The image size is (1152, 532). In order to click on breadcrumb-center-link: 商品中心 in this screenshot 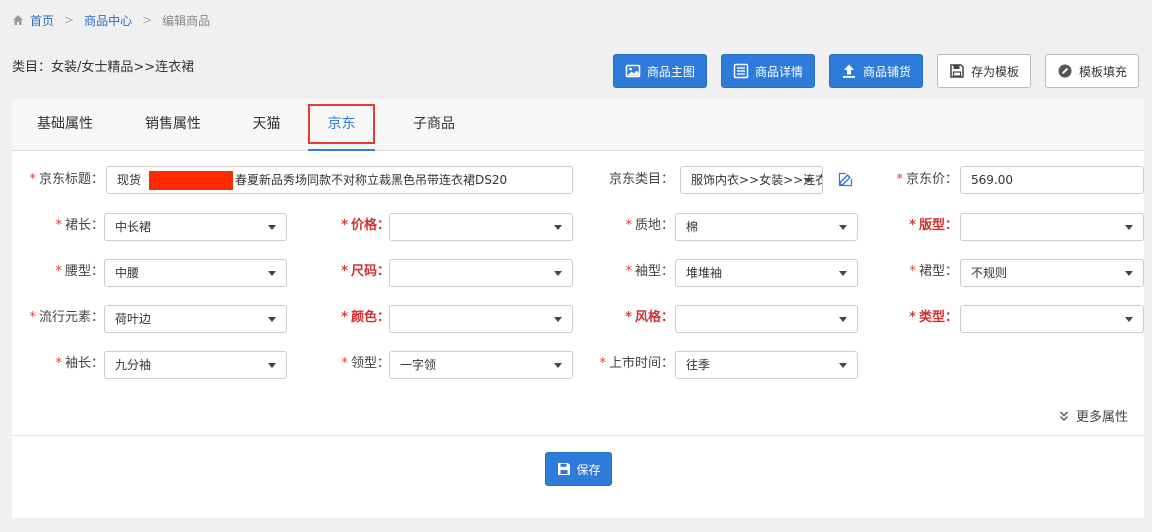, I will do `click(108, 20)`.